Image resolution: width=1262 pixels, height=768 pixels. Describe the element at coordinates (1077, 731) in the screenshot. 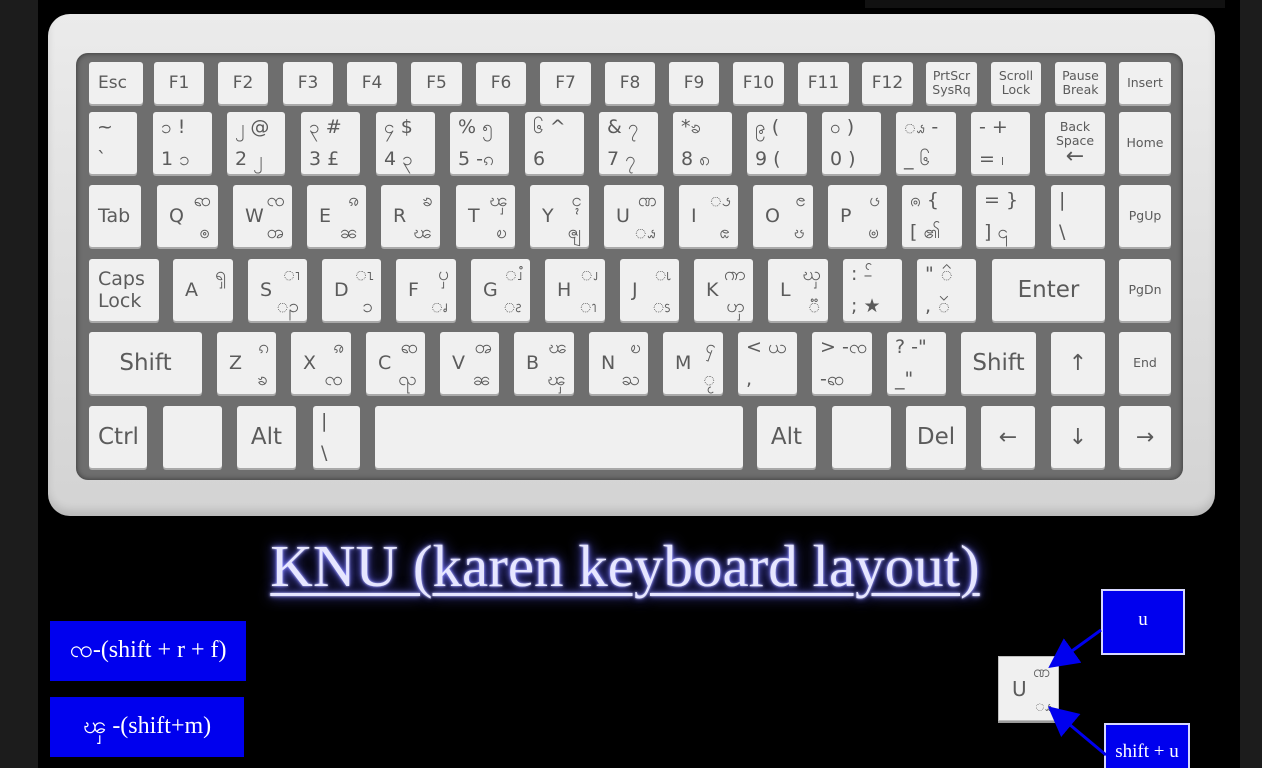

I see `arrow-shifted` at that location.